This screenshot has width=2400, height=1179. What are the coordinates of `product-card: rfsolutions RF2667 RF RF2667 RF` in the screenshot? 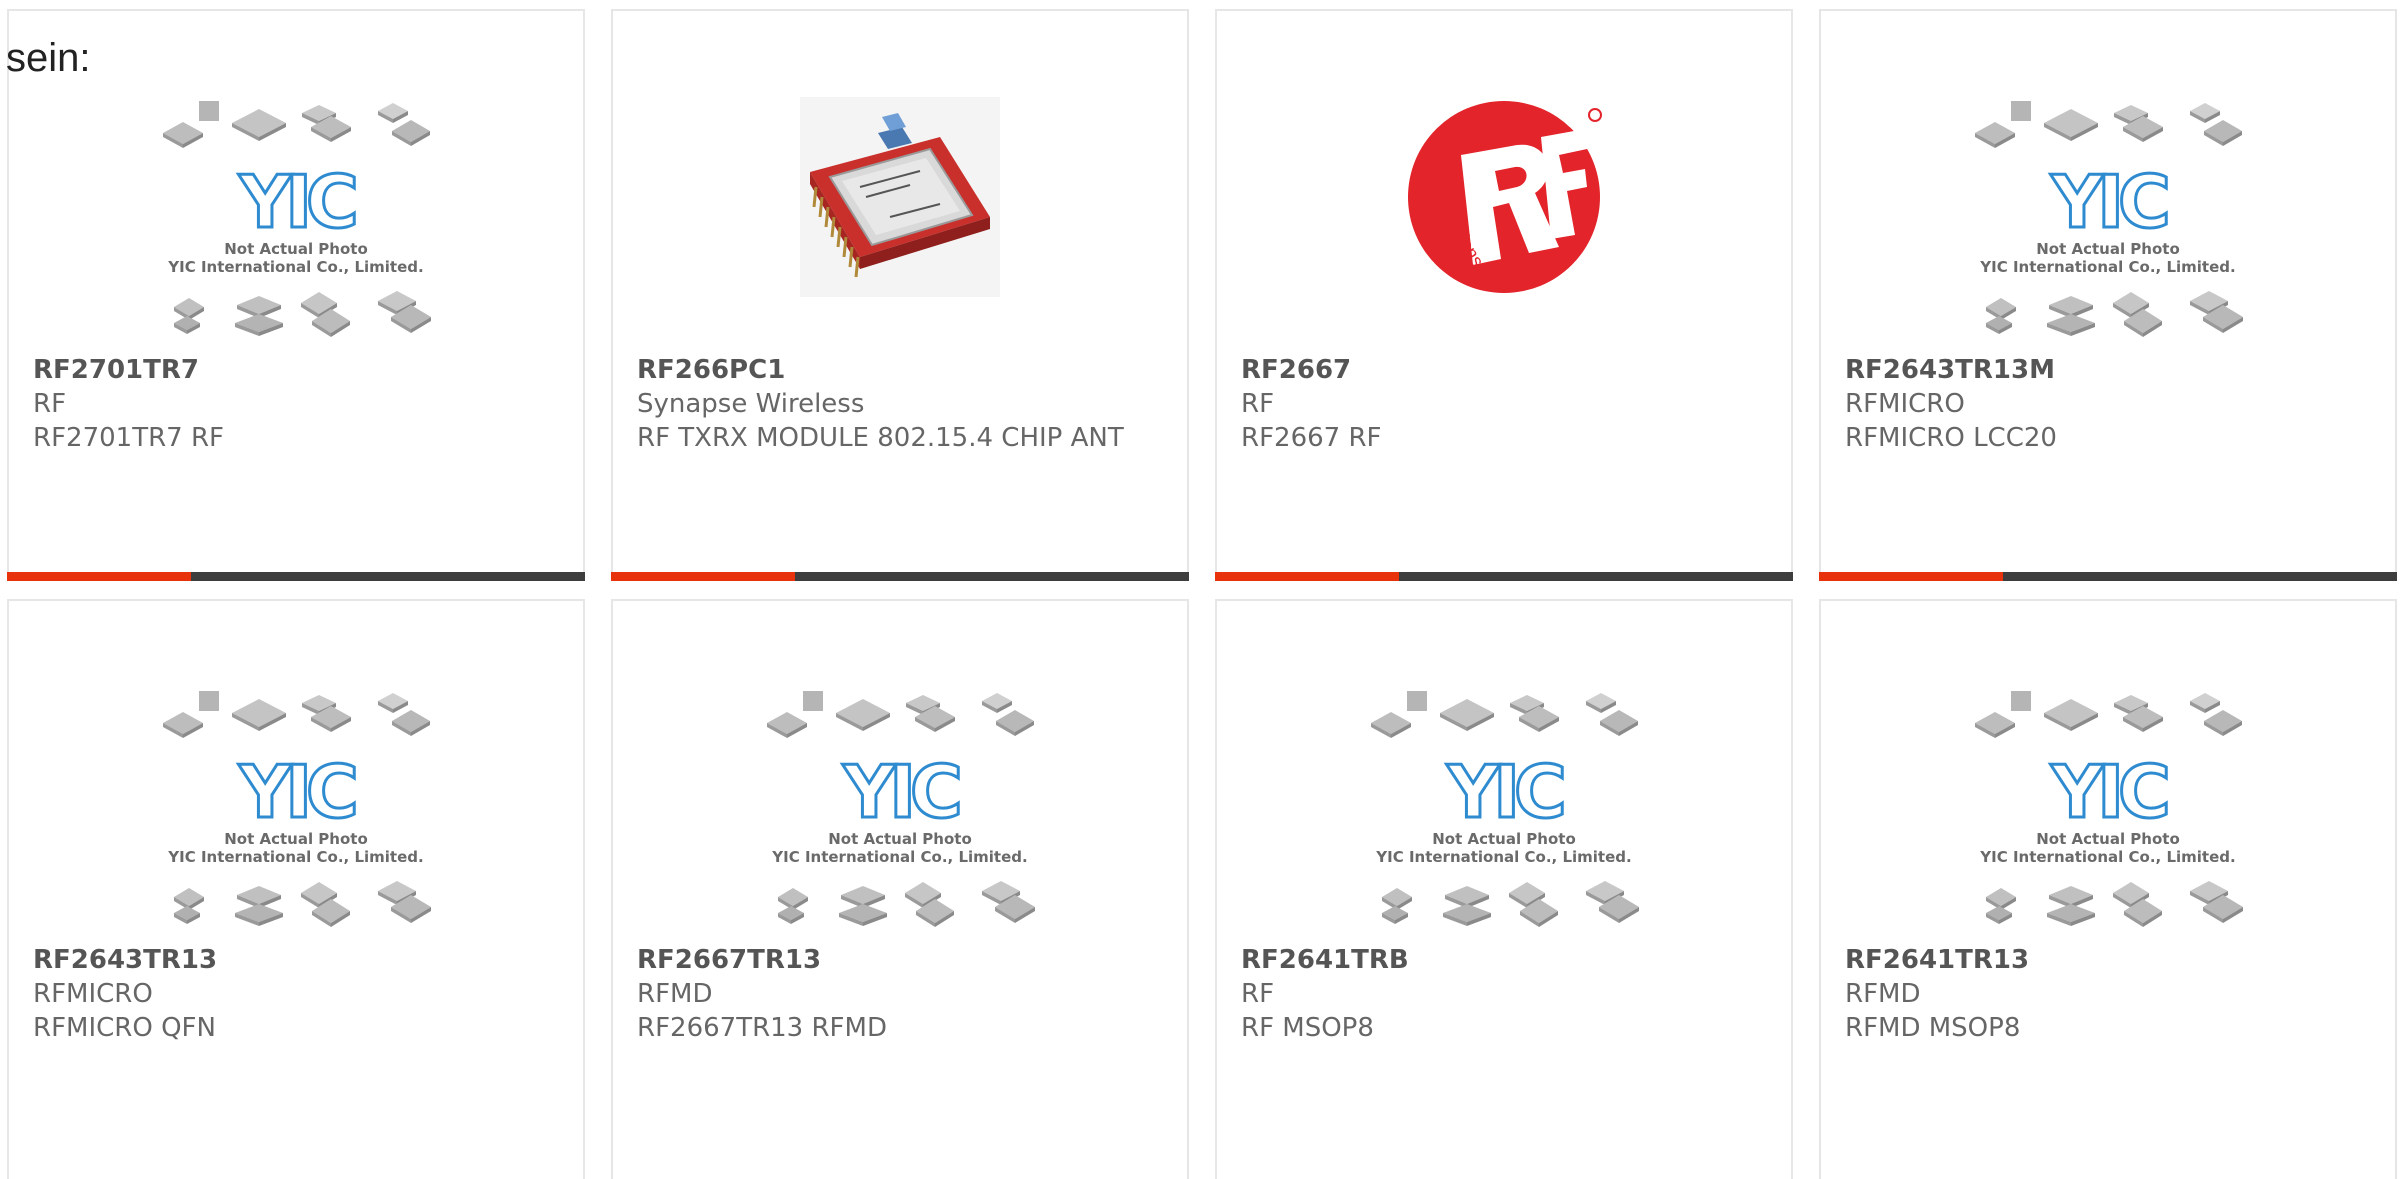 It's located at (1504, 295).